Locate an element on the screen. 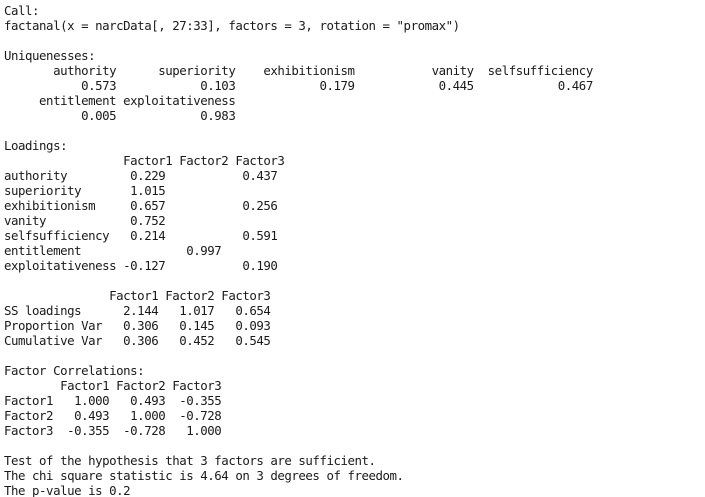  loadings-row: exhibitionism 0.657 0.256 is located at coordinates (144, 205).